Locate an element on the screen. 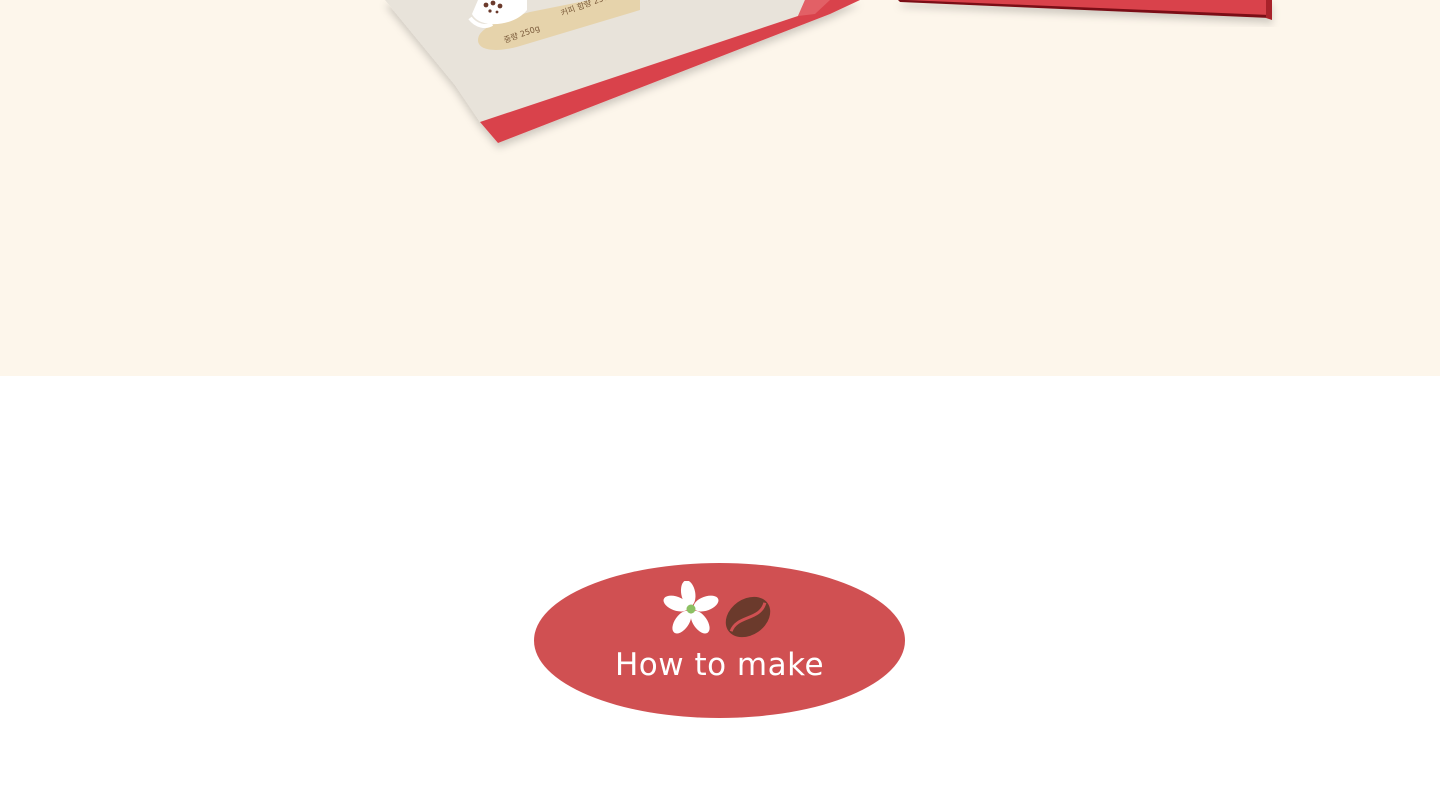 The image size is (1440, 800). how-to-make-title: How to make is located at coordinates (719, 665).